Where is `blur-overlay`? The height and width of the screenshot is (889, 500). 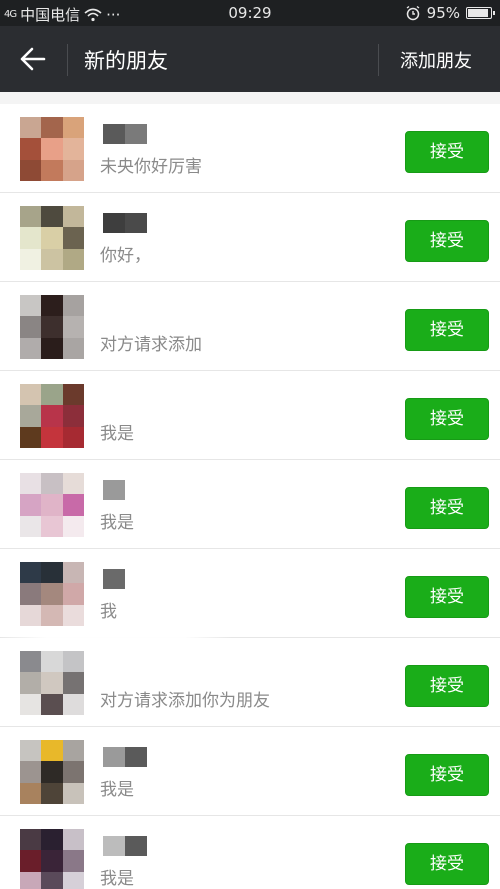
blur-overlay is located at coordinates (116, 637).